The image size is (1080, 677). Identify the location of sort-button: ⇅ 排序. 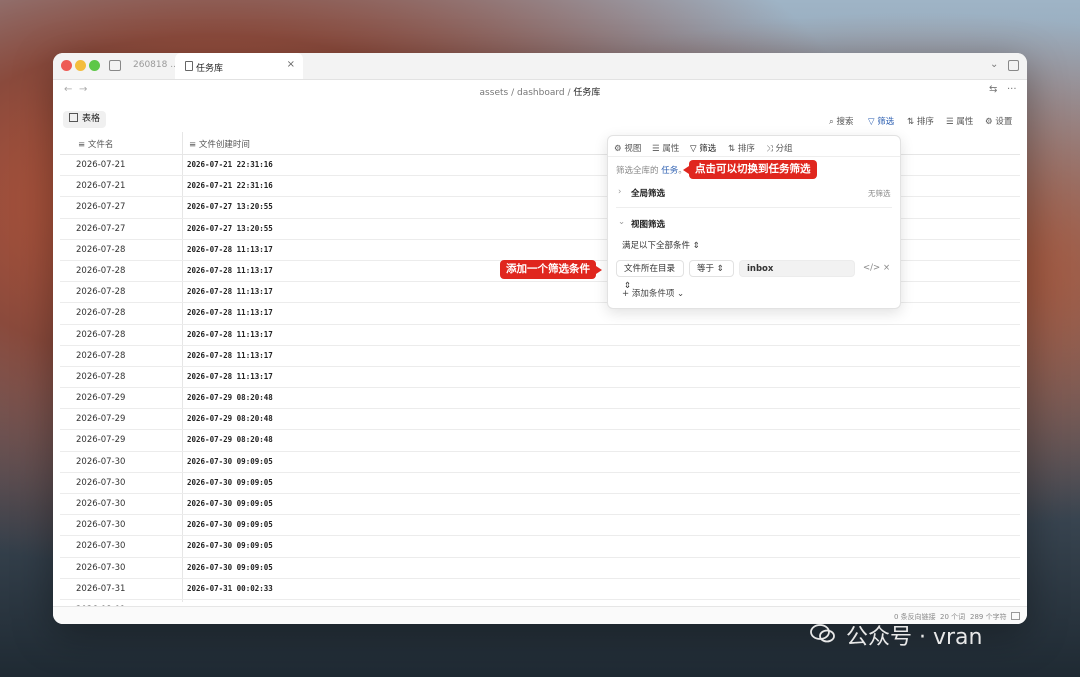
(920, 121).